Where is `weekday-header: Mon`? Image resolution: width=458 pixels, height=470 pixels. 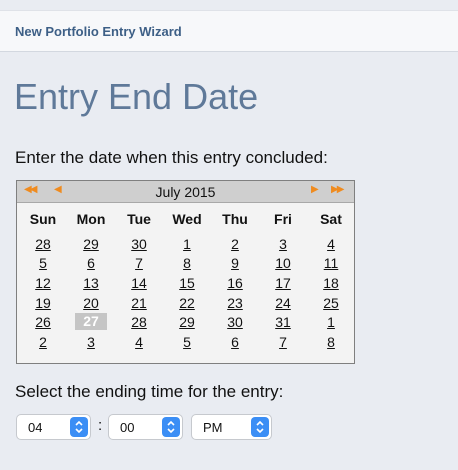
weekday-header: Mon is located at coordinates (91, 219).